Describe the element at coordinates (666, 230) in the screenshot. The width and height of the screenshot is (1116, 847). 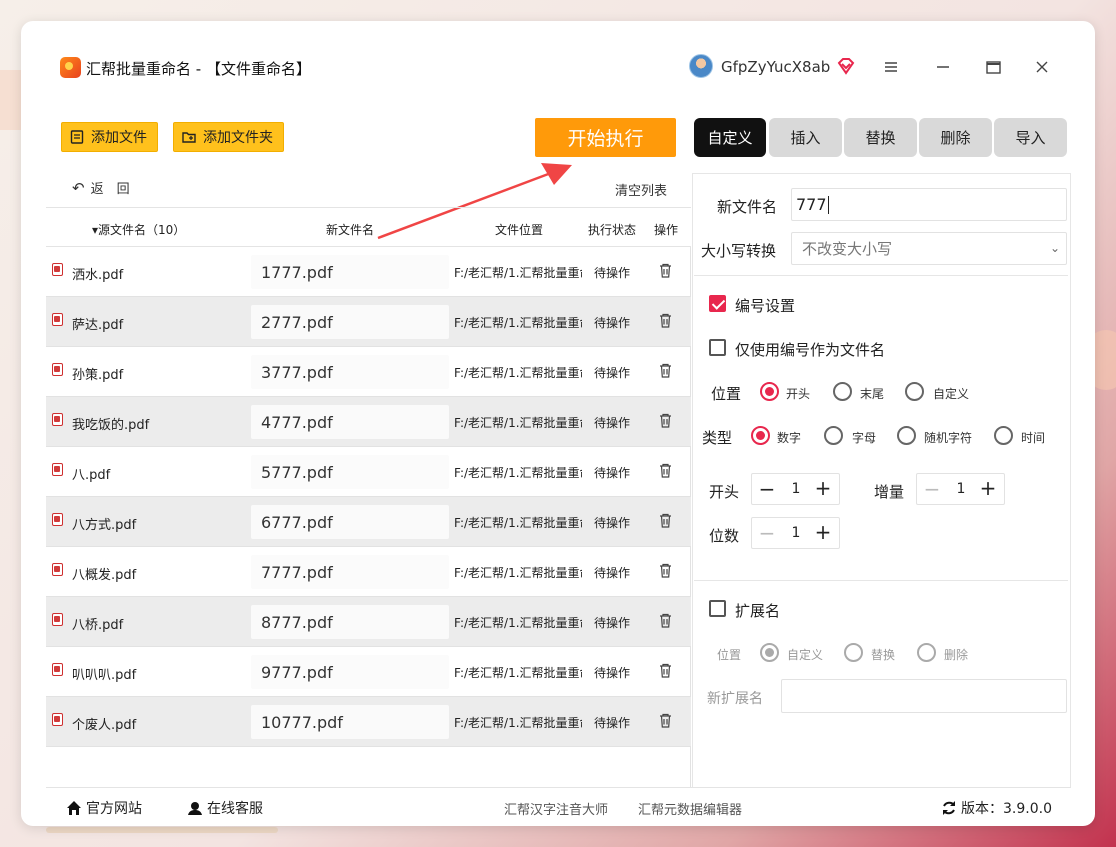
I see `header-operation: 操作` at that location.